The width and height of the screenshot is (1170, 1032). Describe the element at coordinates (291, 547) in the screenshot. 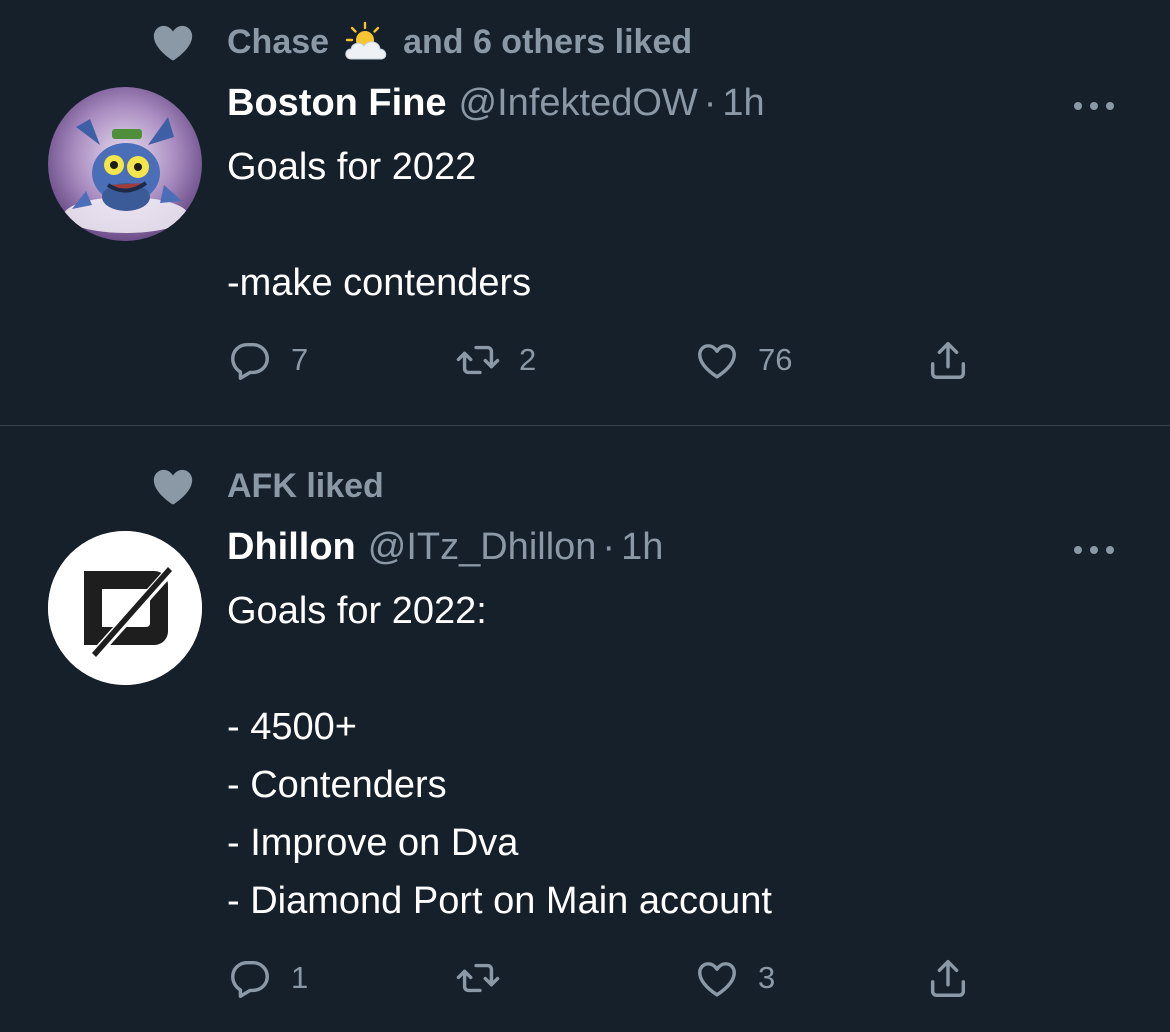

I see `display-name: Dhillon` at that location.